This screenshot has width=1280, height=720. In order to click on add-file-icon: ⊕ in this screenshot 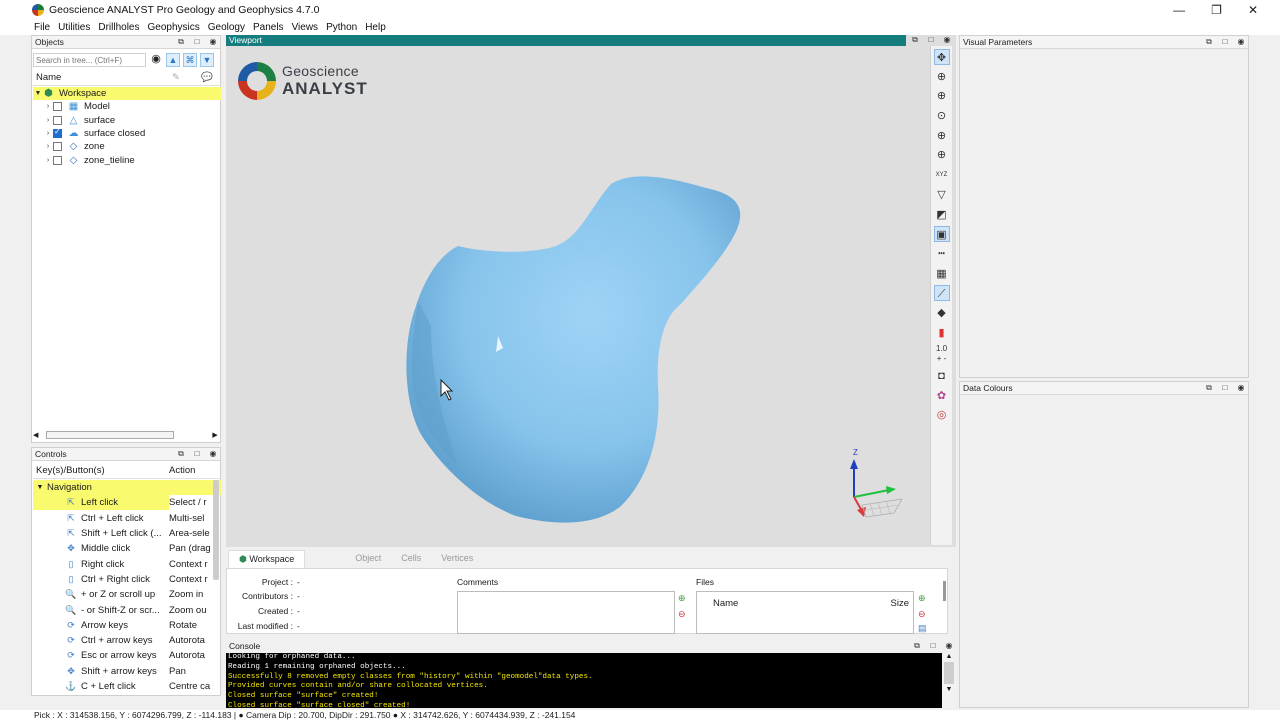, I will do `click(922, 598)`.